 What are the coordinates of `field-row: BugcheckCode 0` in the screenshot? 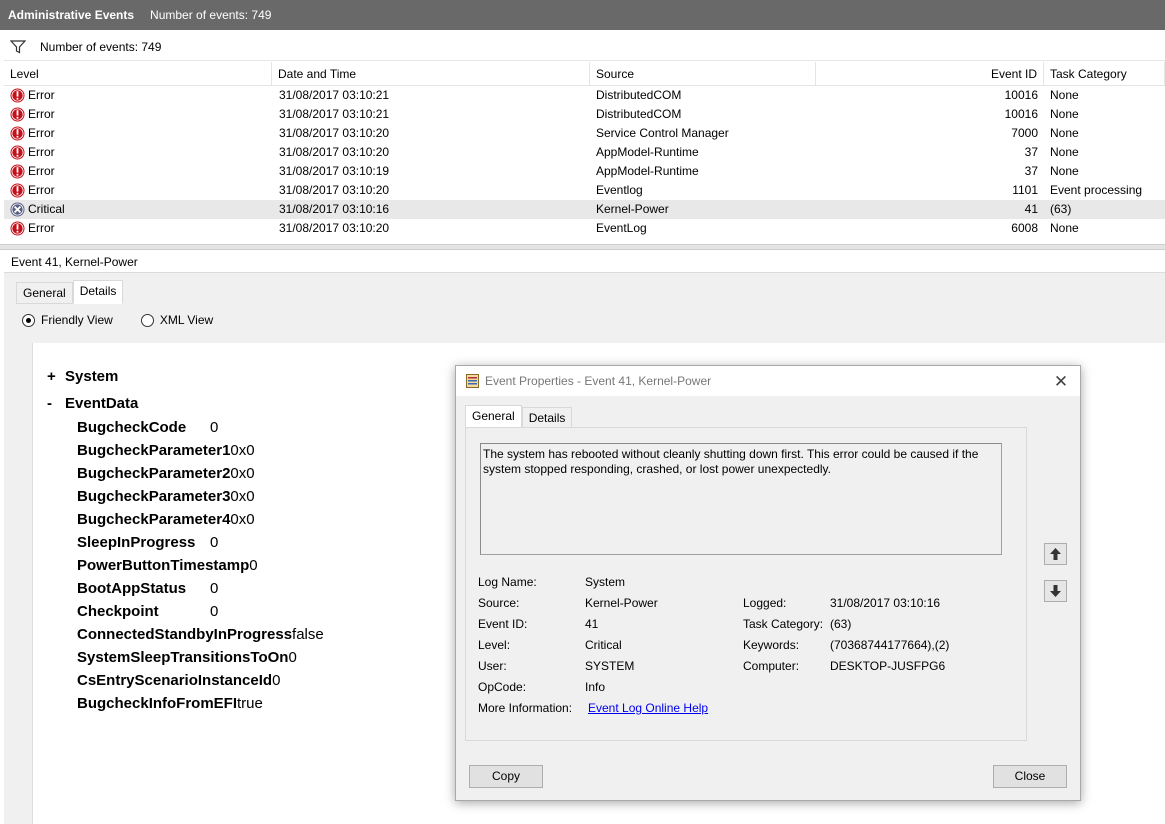 It's located at (200, 427).